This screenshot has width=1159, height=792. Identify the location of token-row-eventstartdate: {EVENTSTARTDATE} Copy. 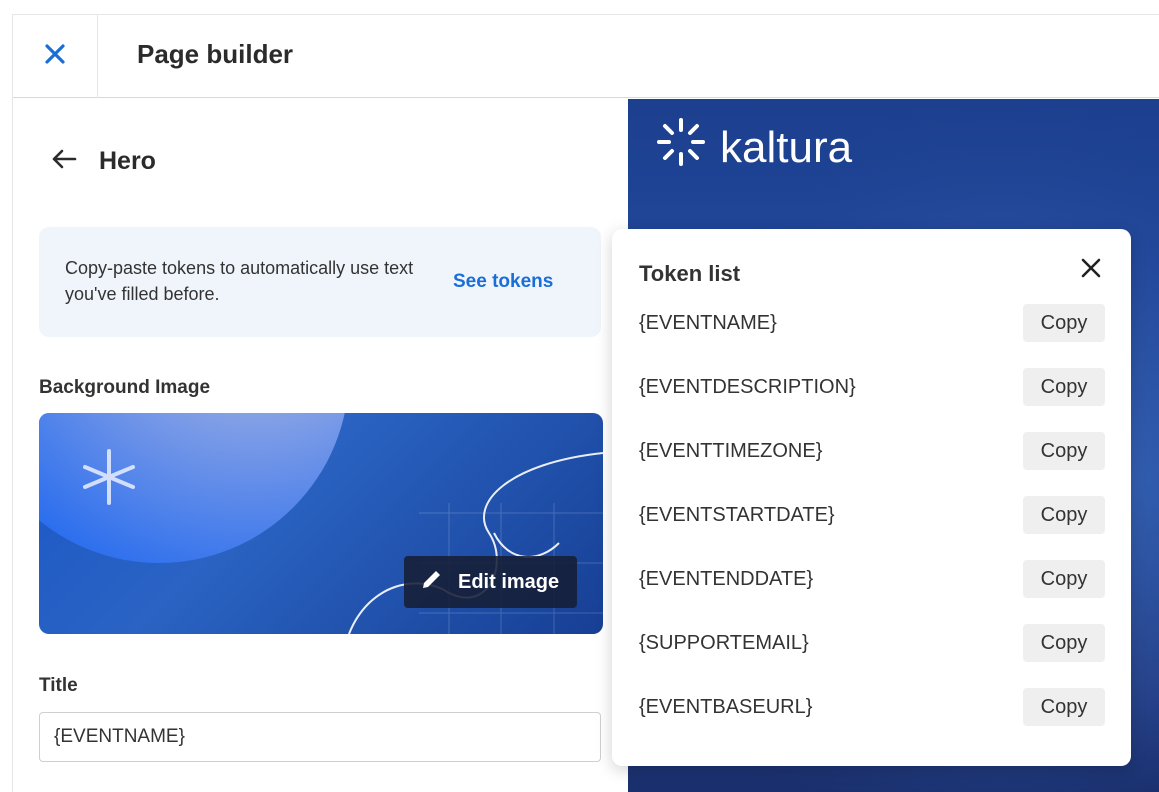
(872, 515).